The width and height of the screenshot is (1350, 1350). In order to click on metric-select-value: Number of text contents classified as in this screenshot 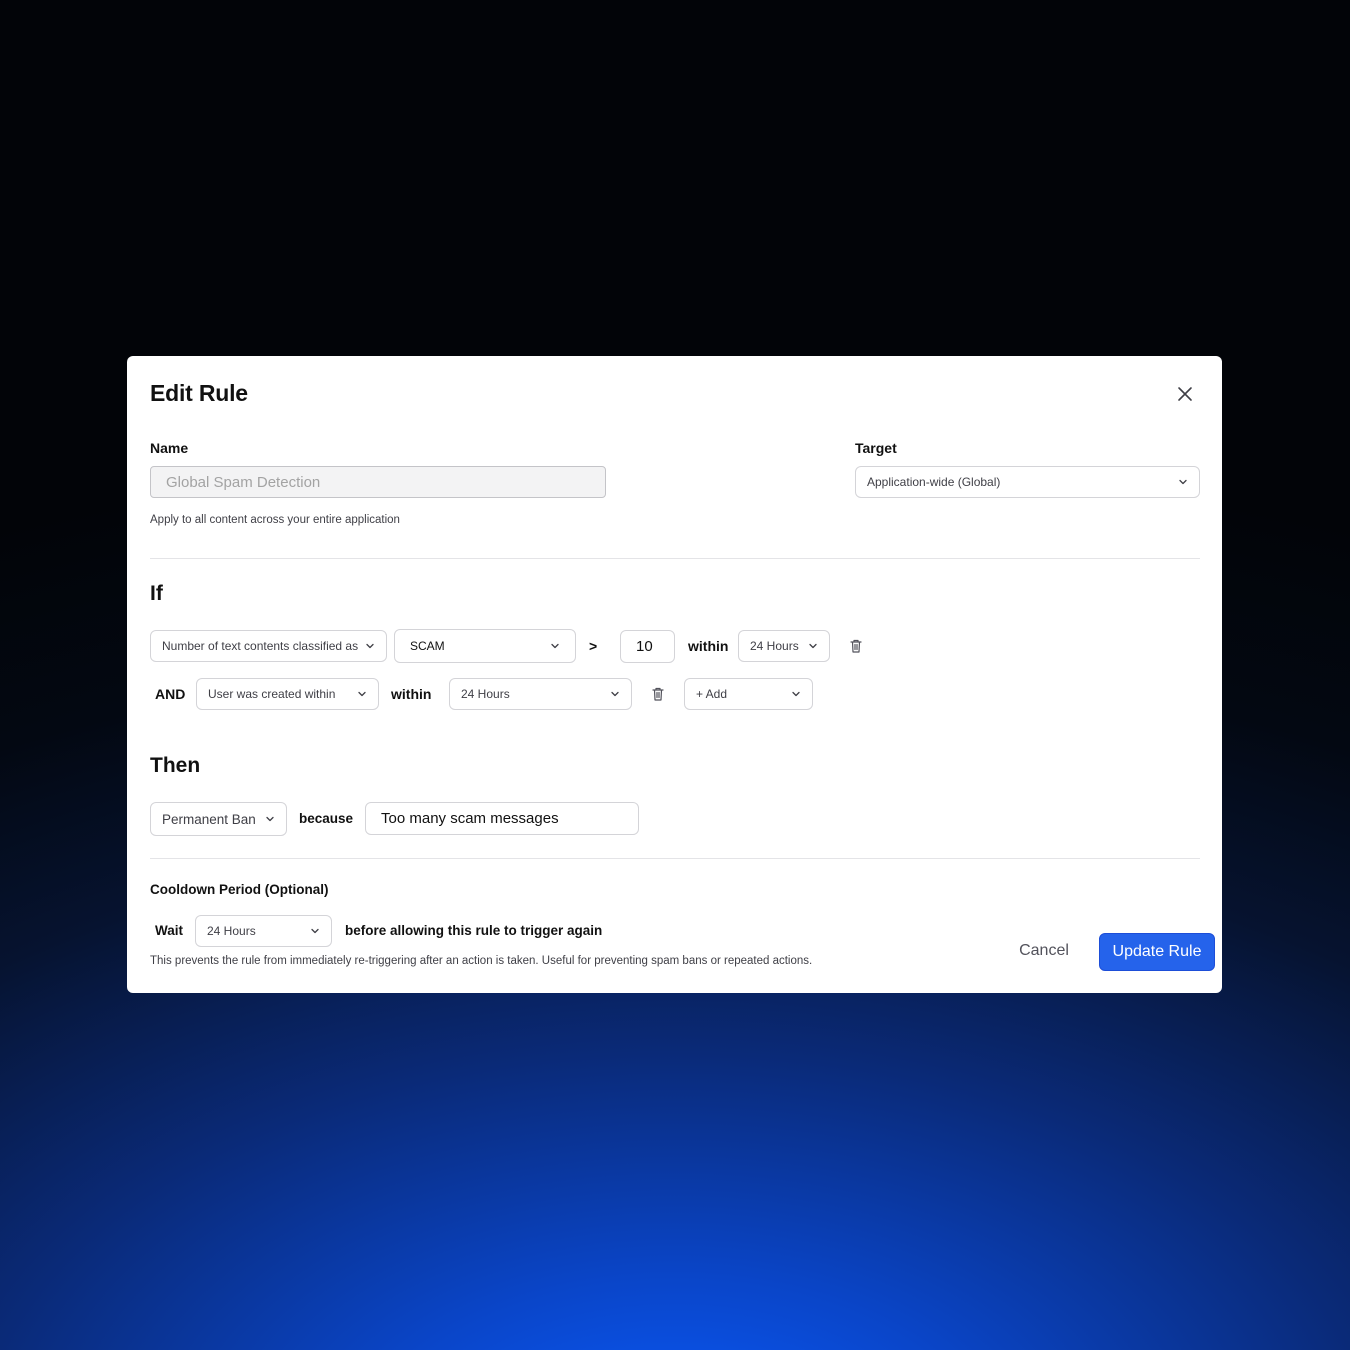, I will do `click(260, 646)`.